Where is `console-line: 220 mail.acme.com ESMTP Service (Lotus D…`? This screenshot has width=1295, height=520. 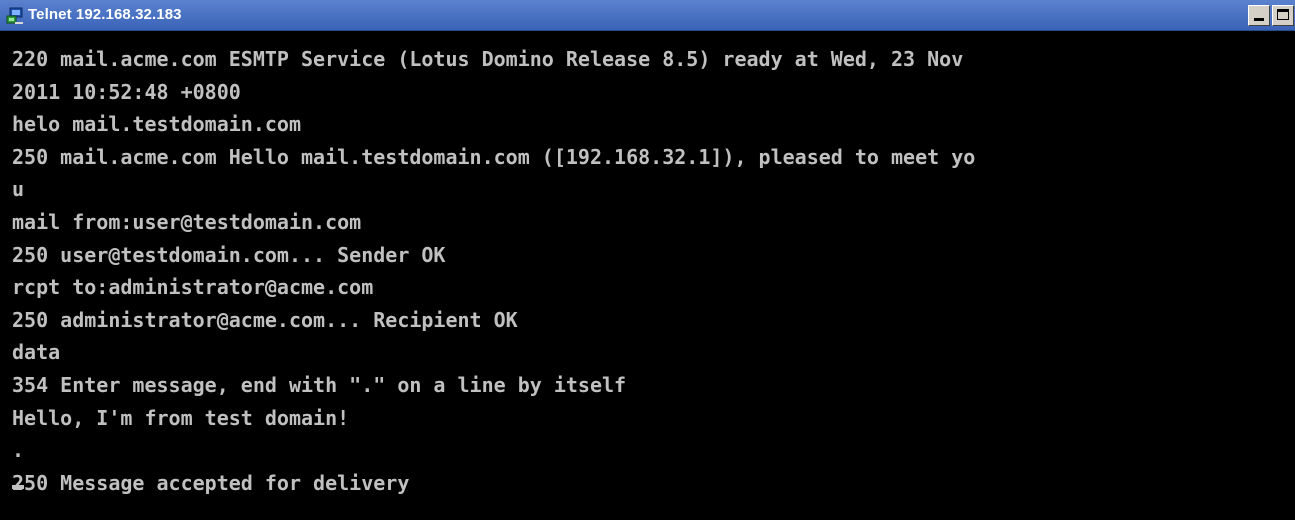 console-line: 220 mail.acme.com ESMTP Service (Lotus D… is located at coordinates (488, 59).